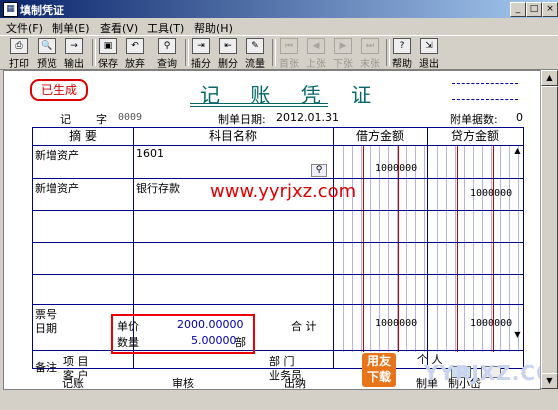 This screenshot has height=410, width=558. Describe the element at coordinates (24, 28) in the screenshot. I see `menu-file: 文件(F)` at that location.